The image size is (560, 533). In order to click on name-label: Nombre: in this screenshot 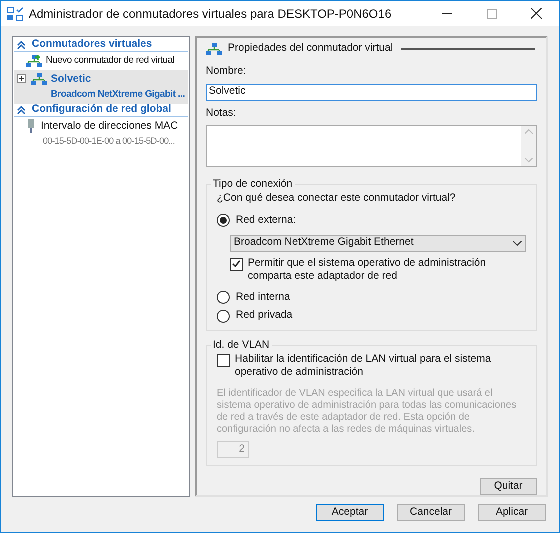, I will do `click(227, 71)`.